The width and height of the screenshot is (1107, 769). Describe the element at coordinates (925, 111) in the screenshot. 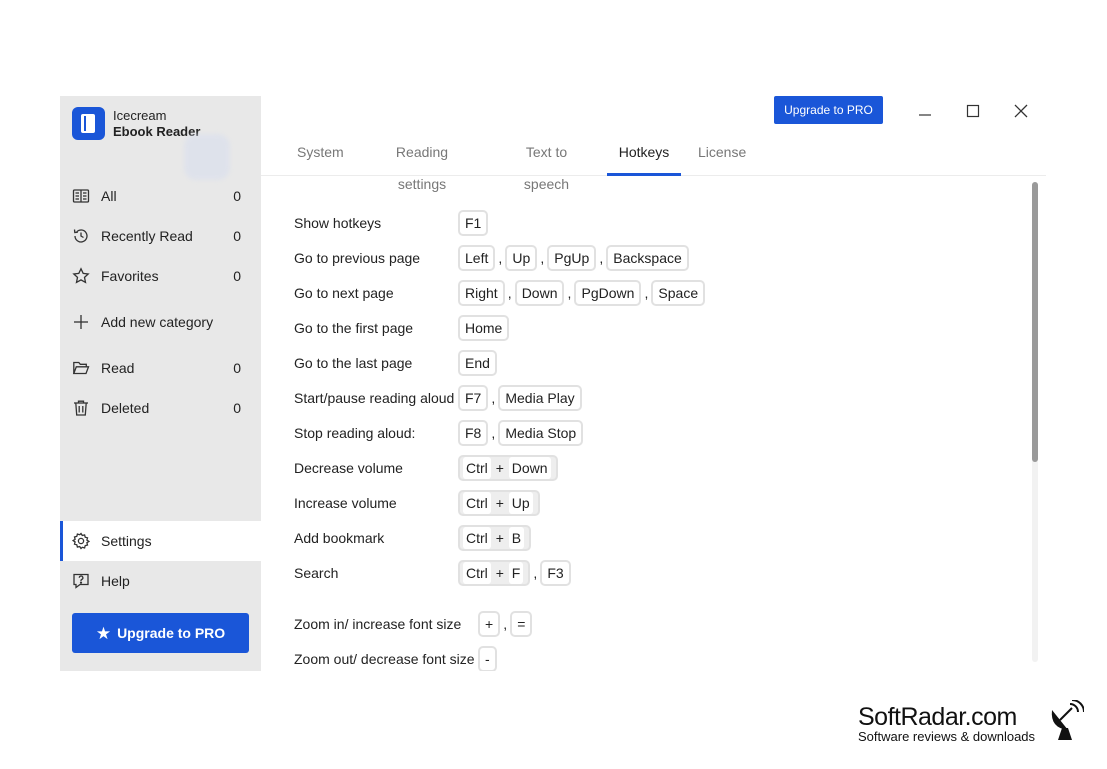

I see `minimize-button` at that location.